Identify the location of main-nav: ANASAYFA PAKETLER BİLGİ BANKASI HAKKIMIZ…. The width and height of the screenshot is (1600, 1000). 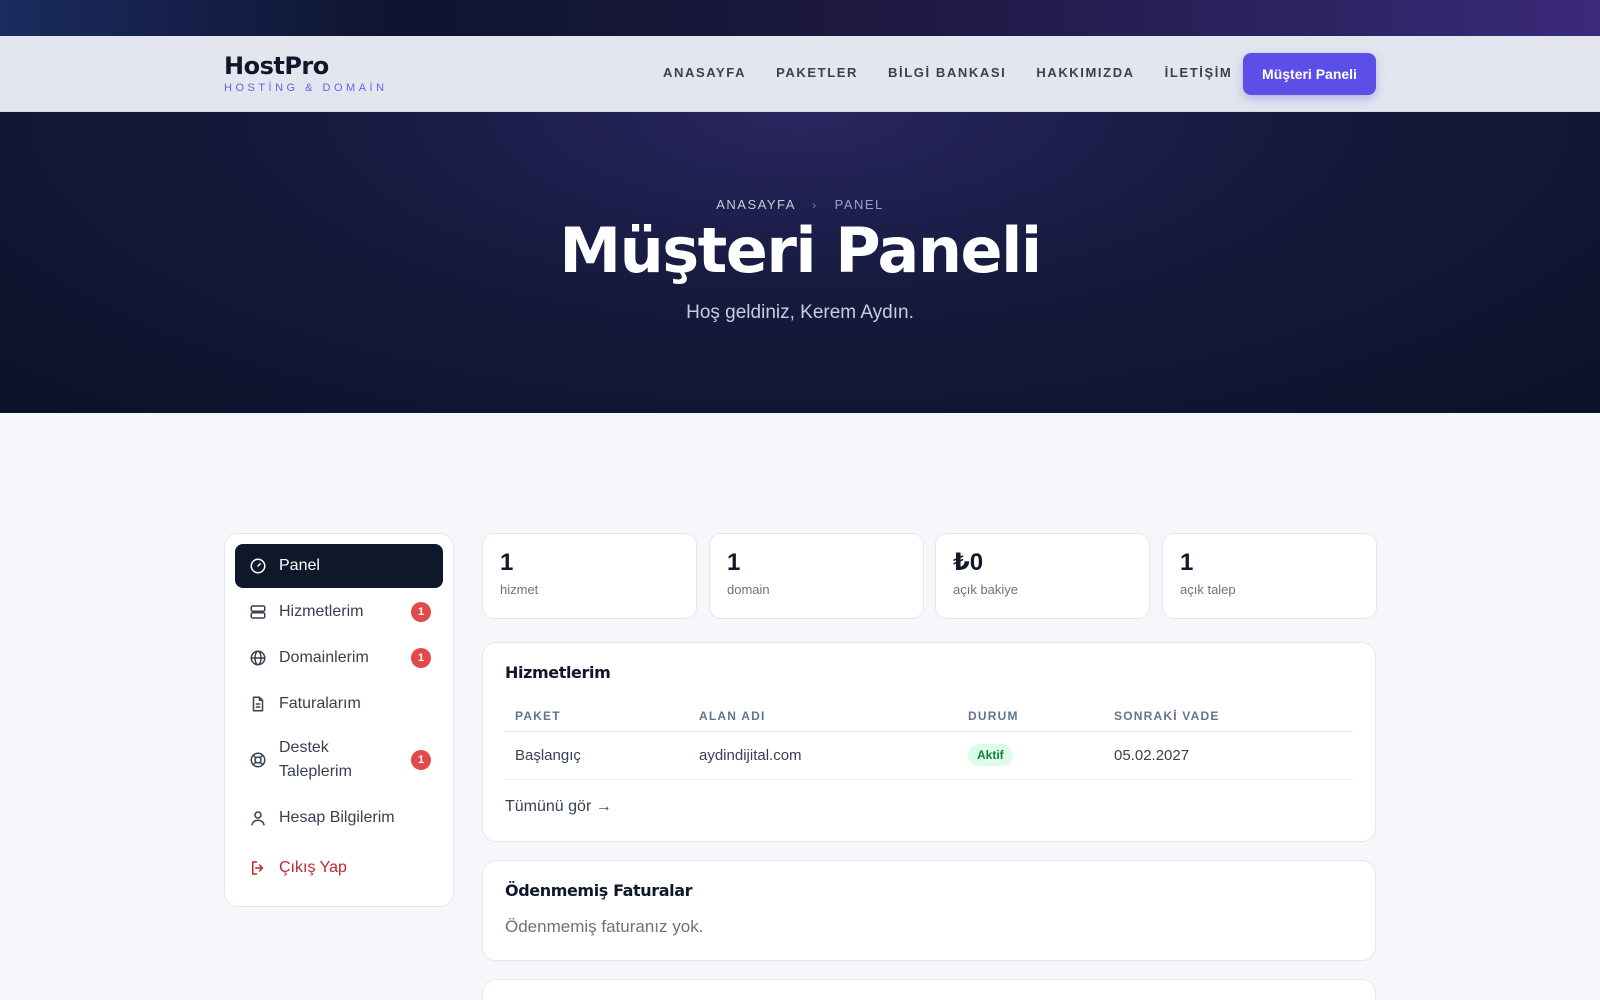
(962, 72).